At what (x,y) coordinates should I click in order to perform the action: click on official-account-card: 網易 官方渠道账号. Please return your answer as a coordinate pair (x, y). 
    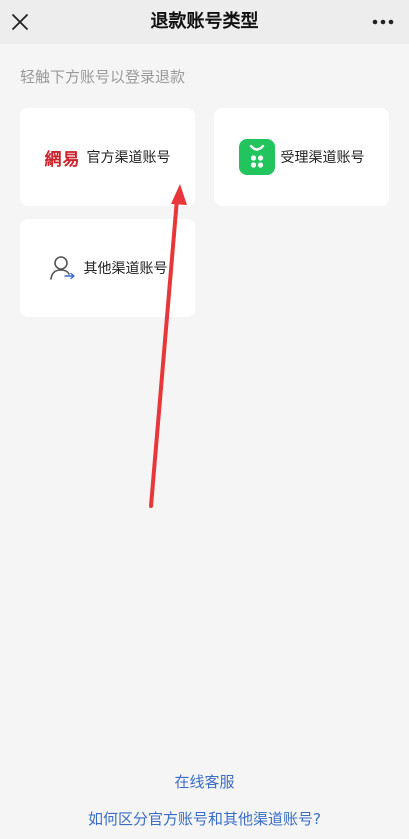
    Looking at the image, I should click on (107, 157).